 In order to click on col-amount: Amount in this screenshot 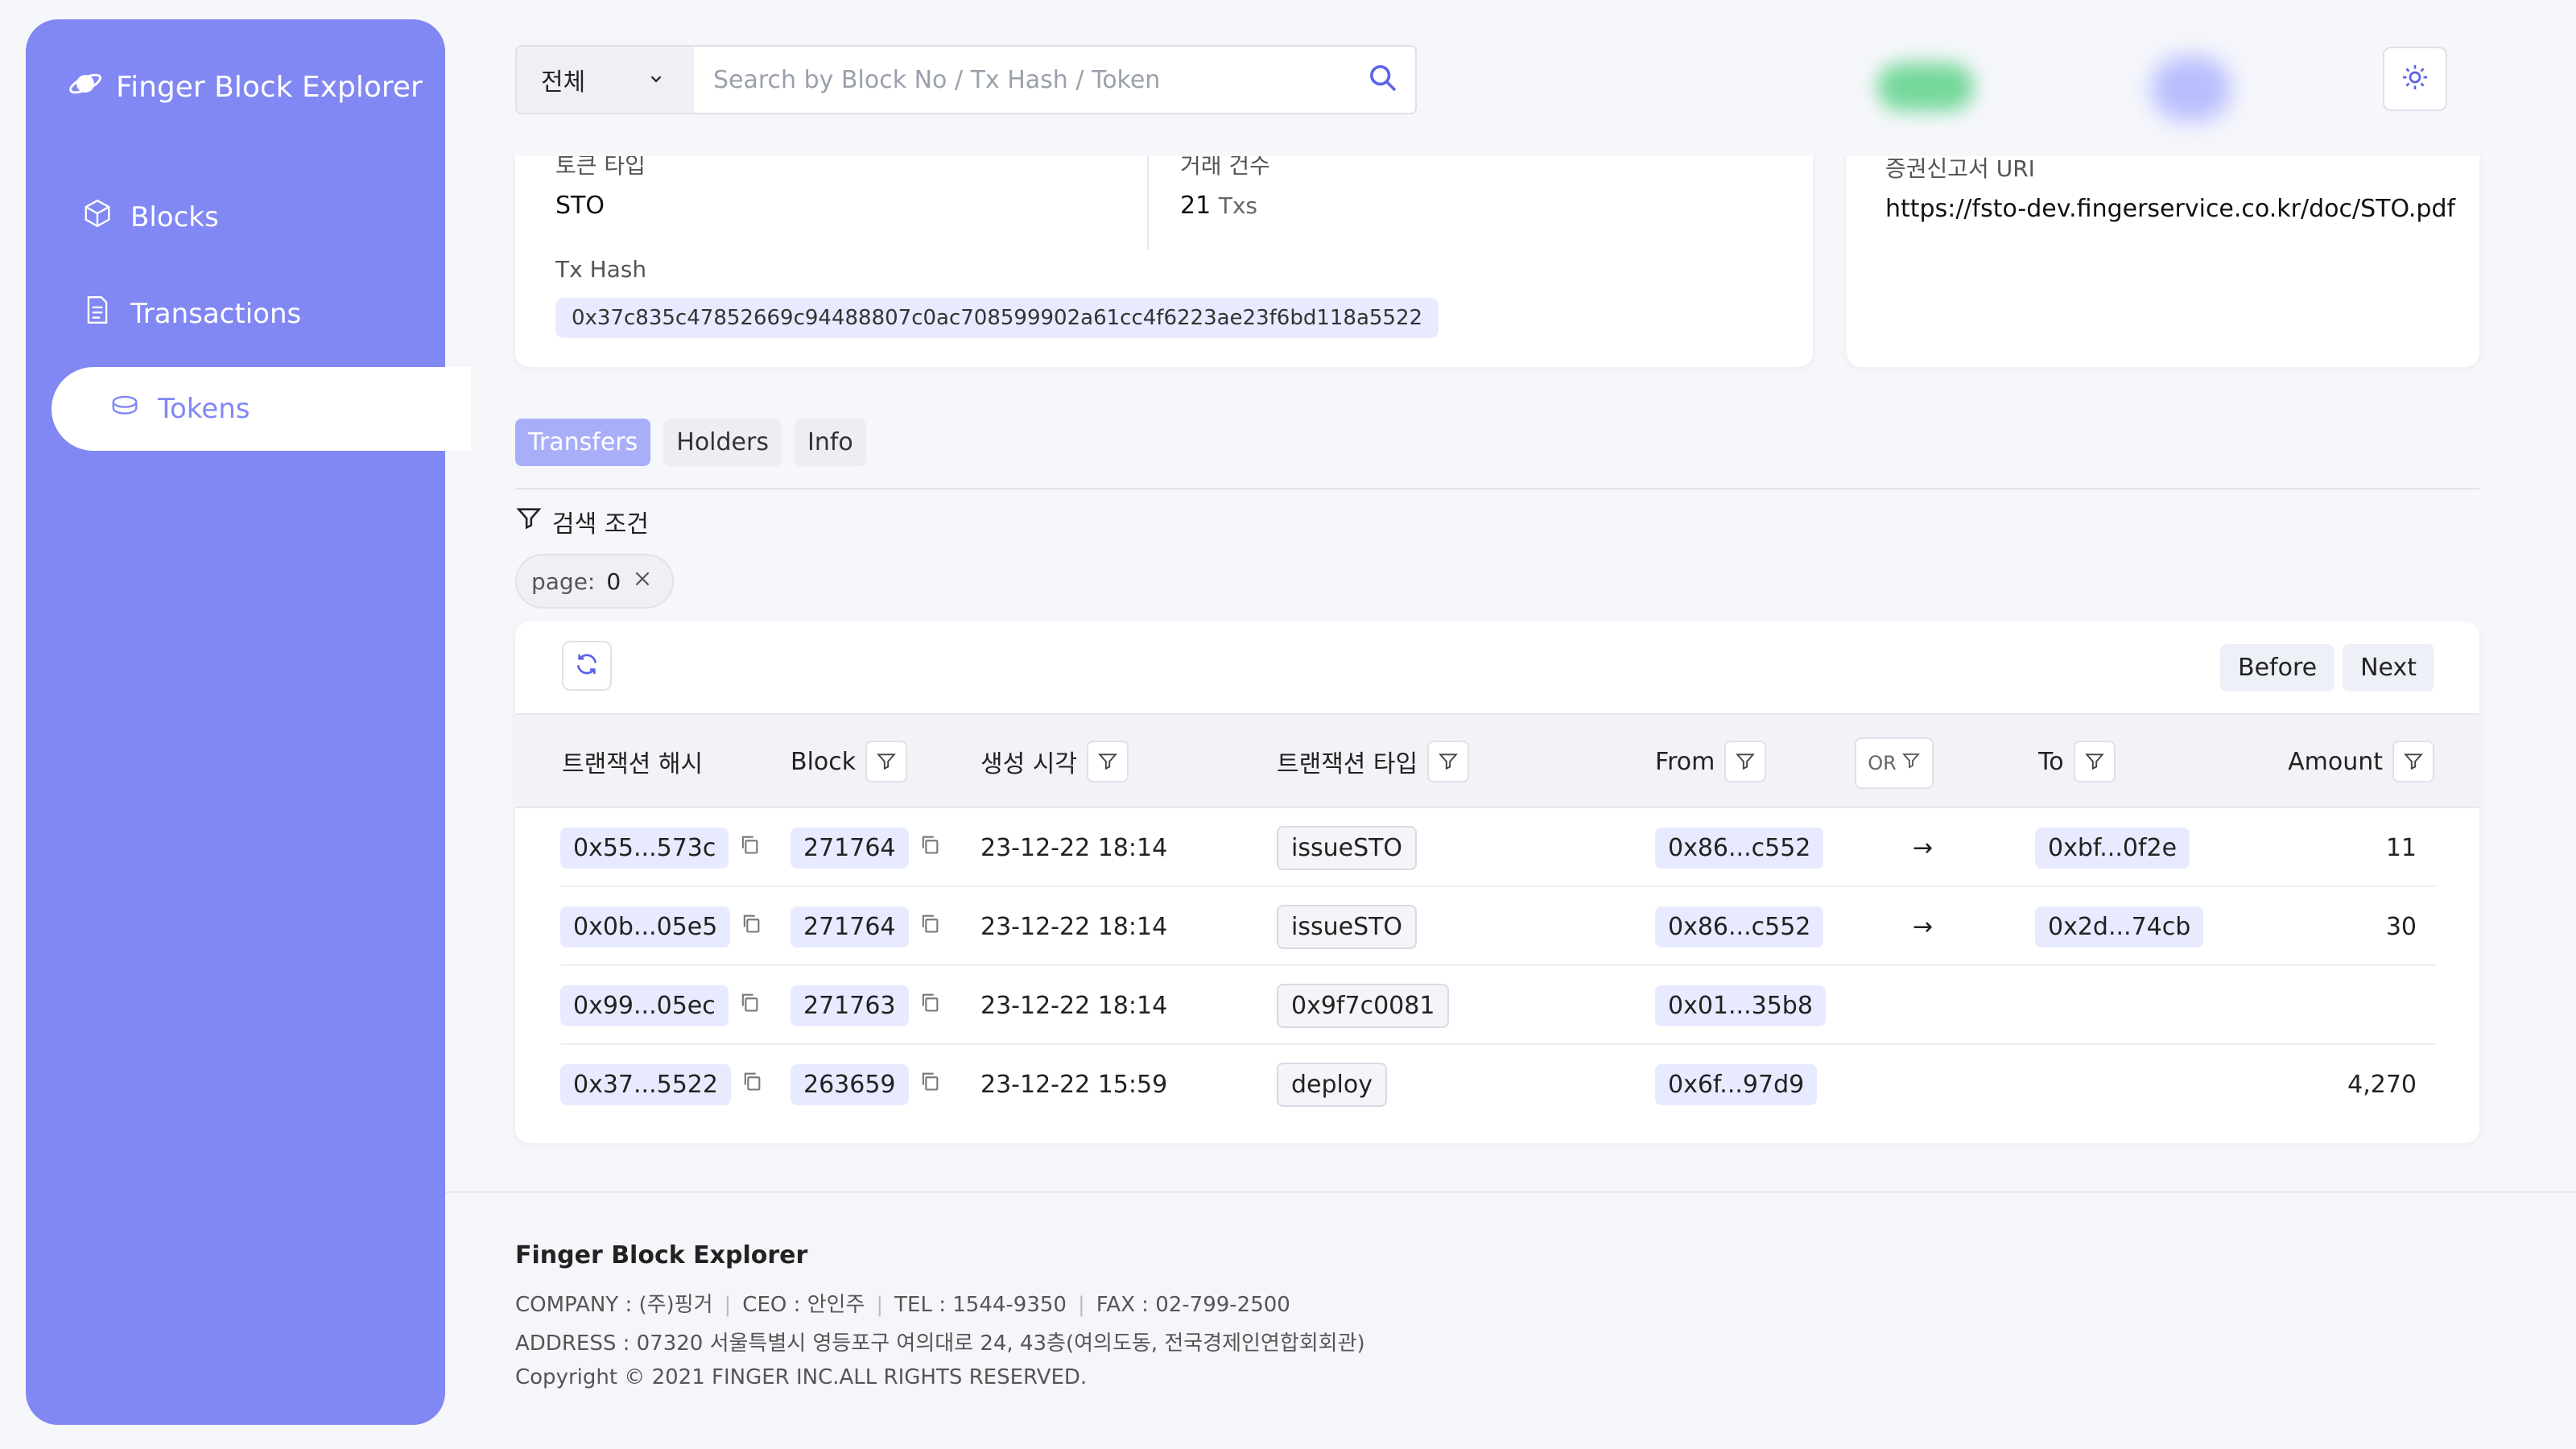, I will do `click(2361, 761)`.